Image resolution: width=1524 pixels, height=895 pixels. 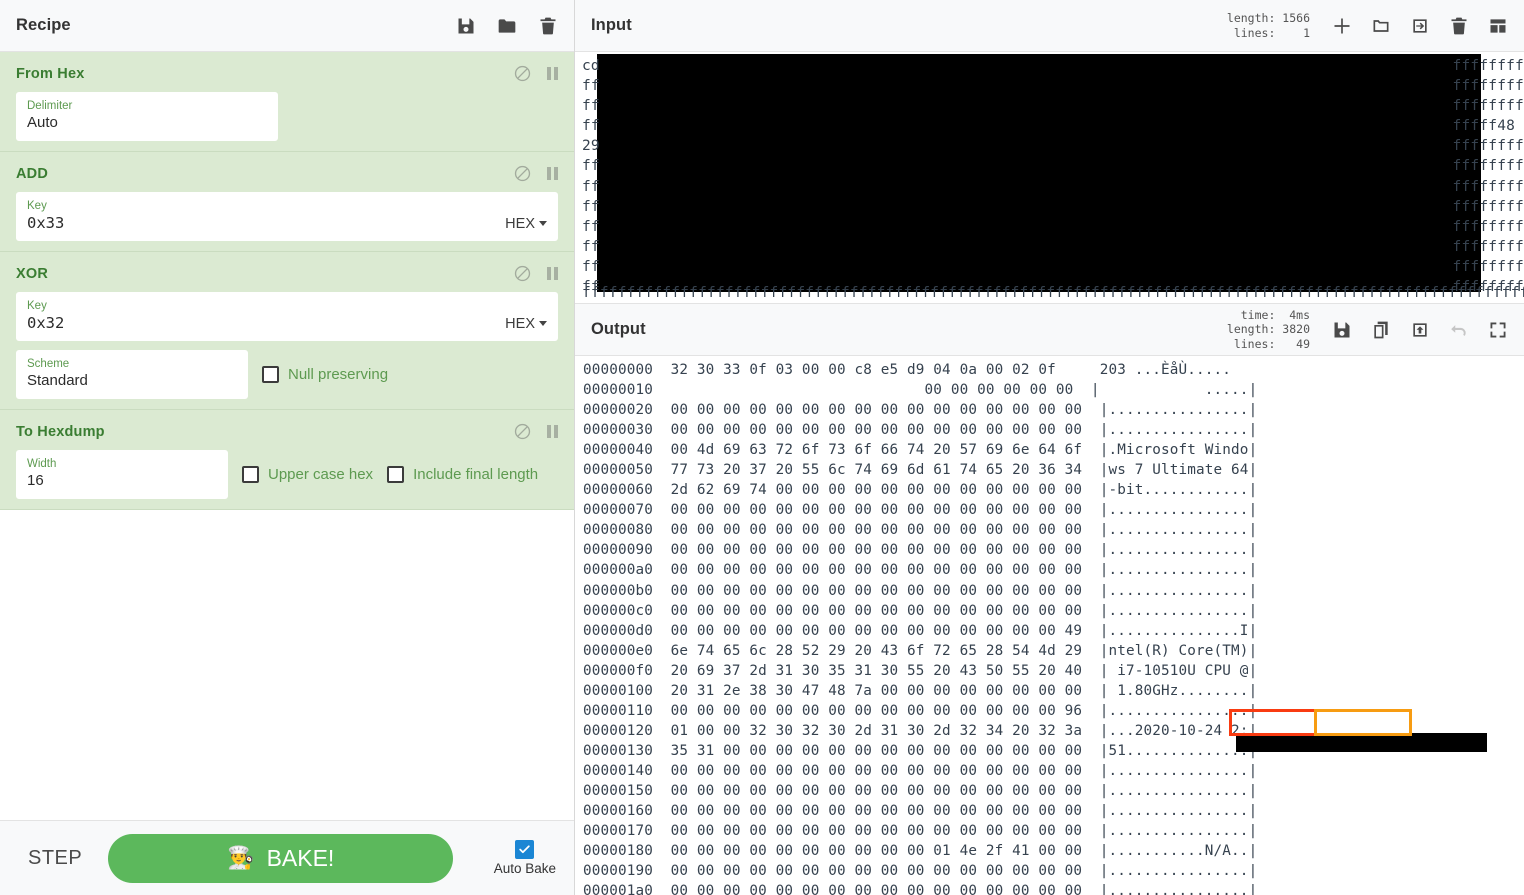 What do you see at coordinates (1459, 26) in the screenshot?
I see `clear-input-icon` at bounding box center [1459, 26].